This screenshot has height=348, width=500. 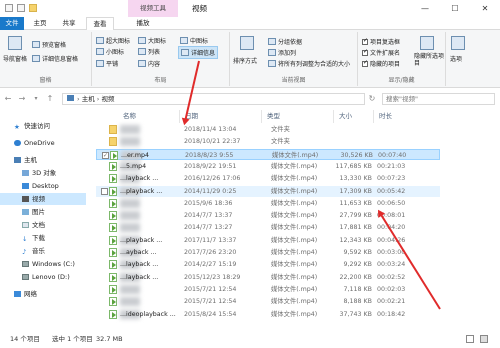 What do you see at coordinates (107, 99) in the screenshot?
I see `breadcrumb-videos: 视频` at bounding box center [107, 99].